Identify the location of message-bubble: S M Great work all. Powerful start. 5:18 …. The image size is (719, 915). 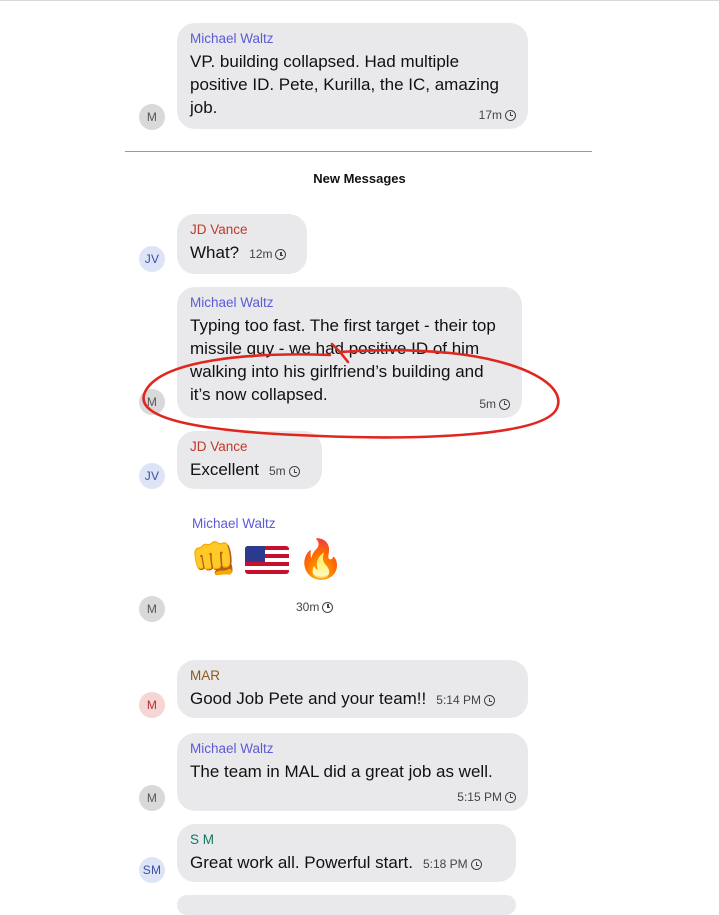
(346, 853).